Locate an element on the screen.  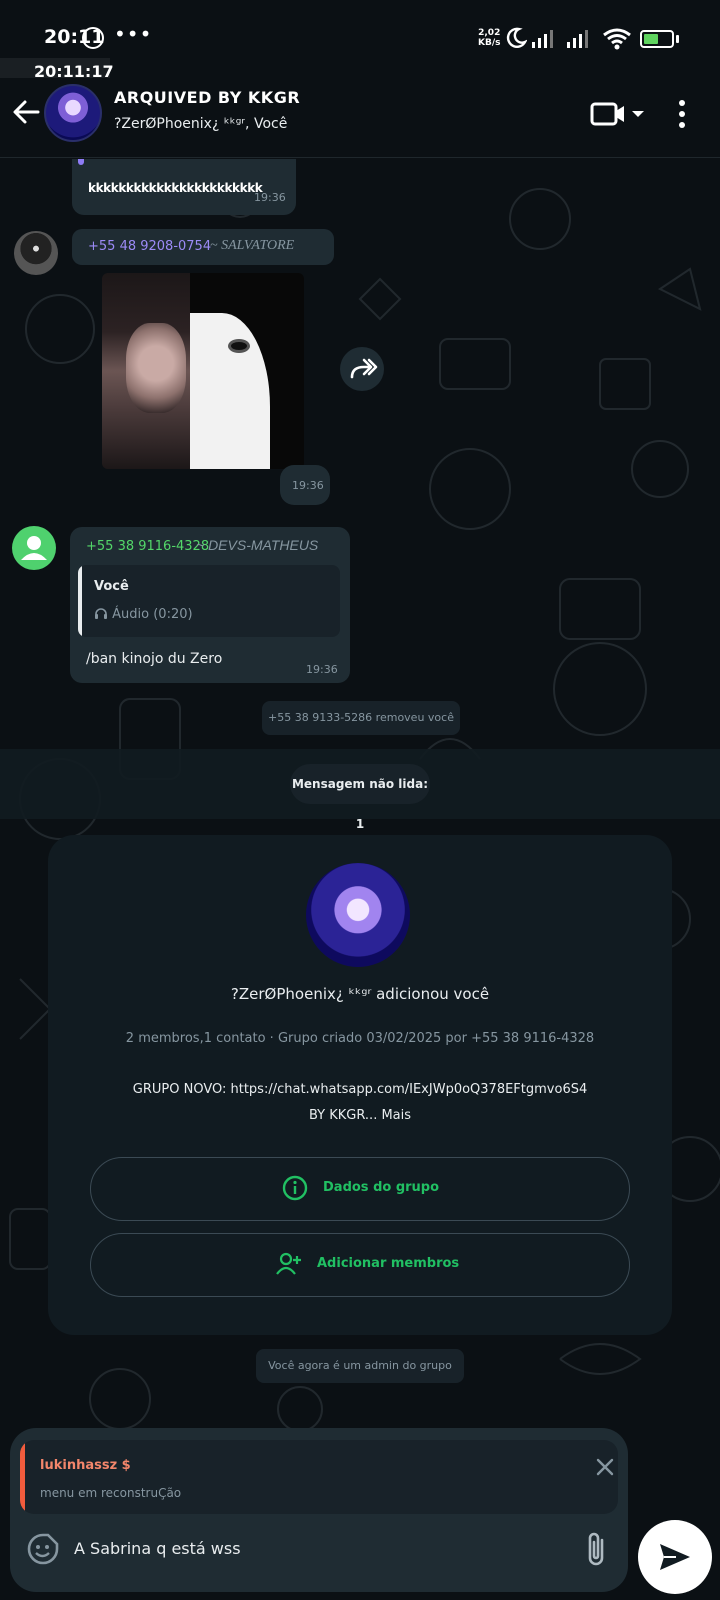
group-avatar is located at coordinates (73, 113).